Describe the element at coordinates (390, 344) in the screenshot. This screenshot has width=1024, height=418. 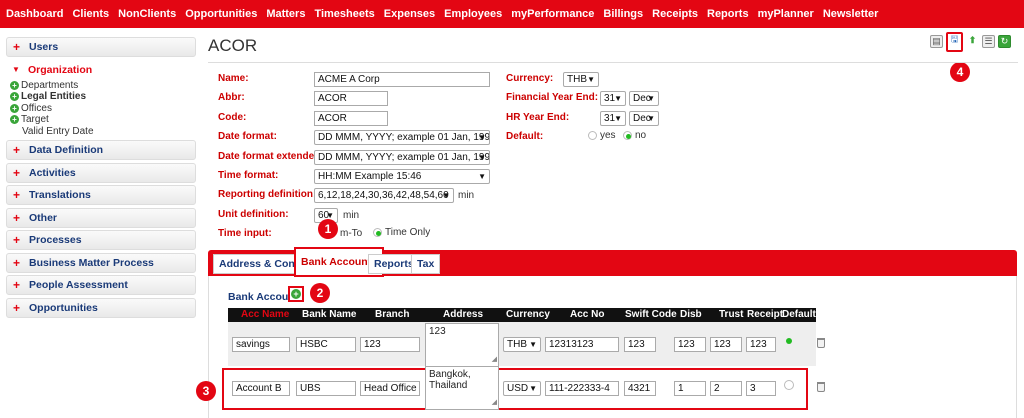
I see `branch-input: 123` at that location.